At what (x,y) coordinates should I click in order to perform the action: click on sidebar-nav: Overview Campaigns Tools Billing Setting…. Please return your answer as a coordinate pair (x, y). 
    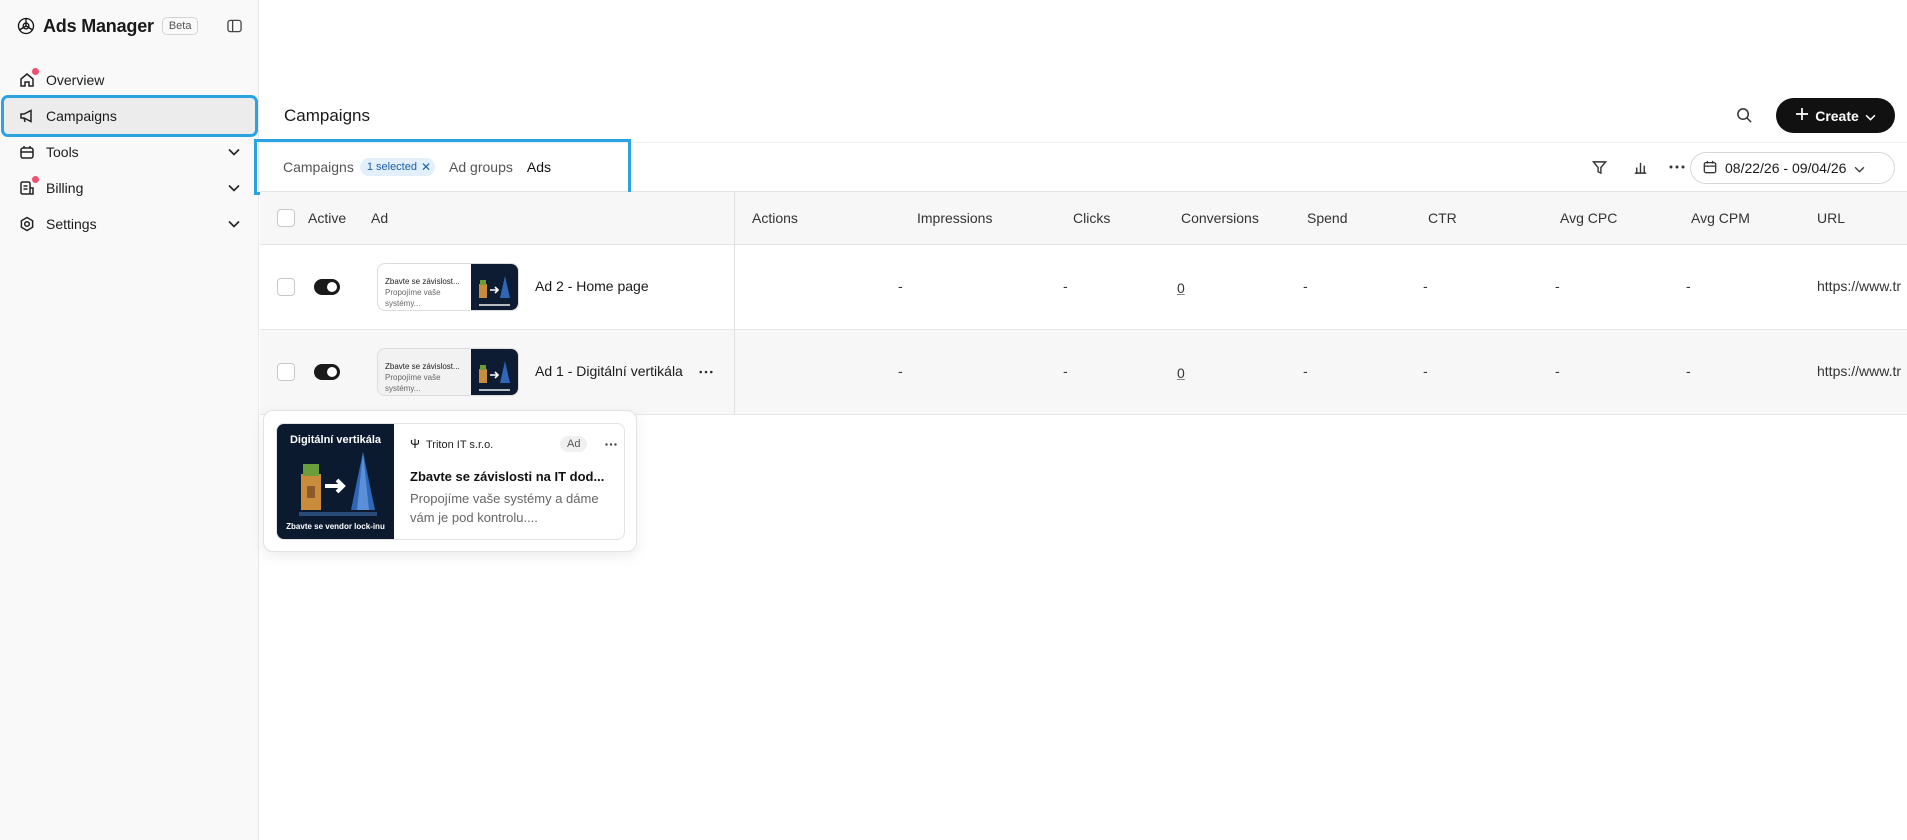
    Looking at the image, I should click on (129, 152).